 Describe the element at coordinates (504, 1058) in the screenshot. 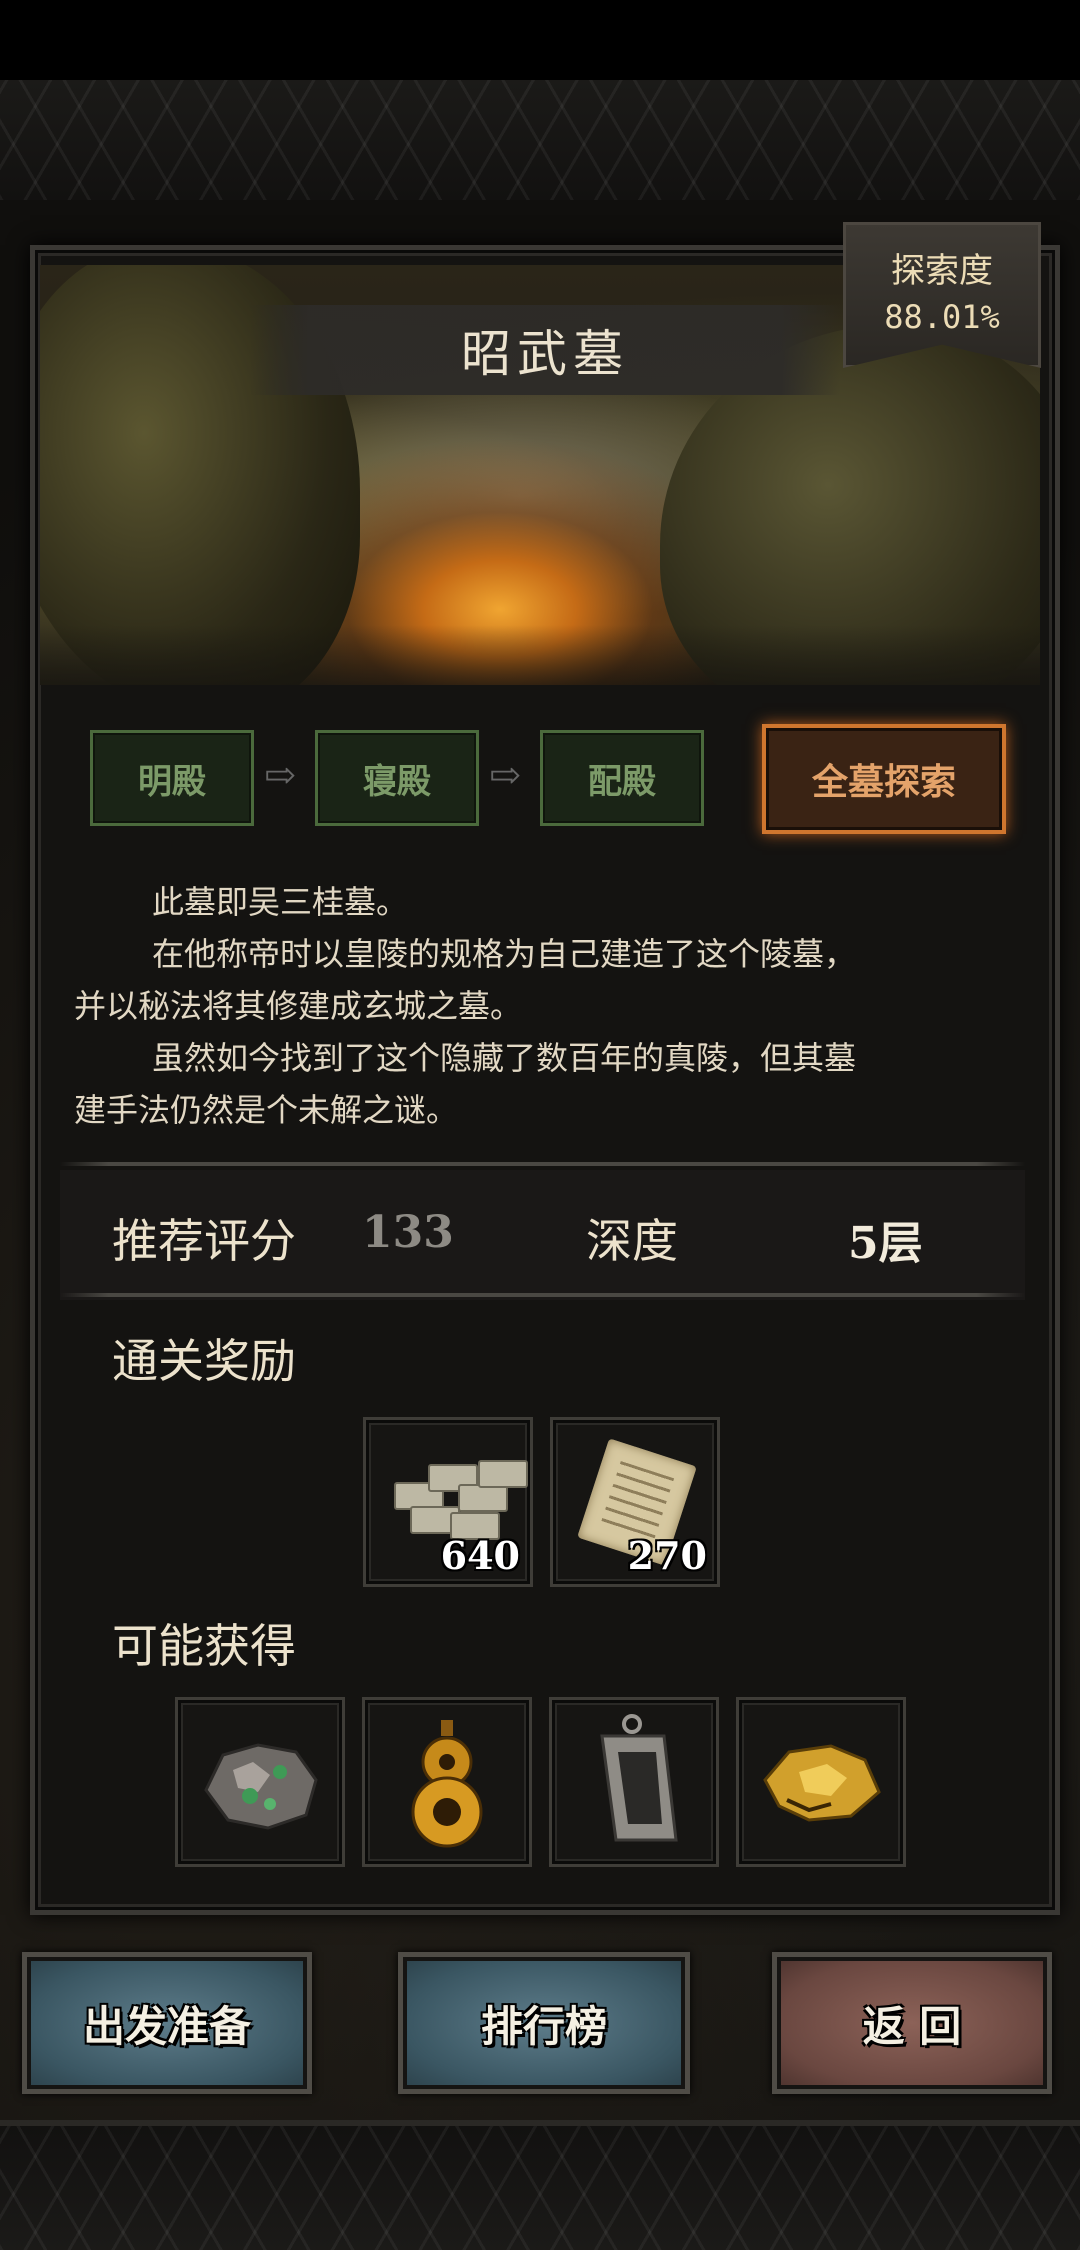

I see `description-line: 虽然如今找到了这个隐藏了数百年的真陵，但其墓` at that location.